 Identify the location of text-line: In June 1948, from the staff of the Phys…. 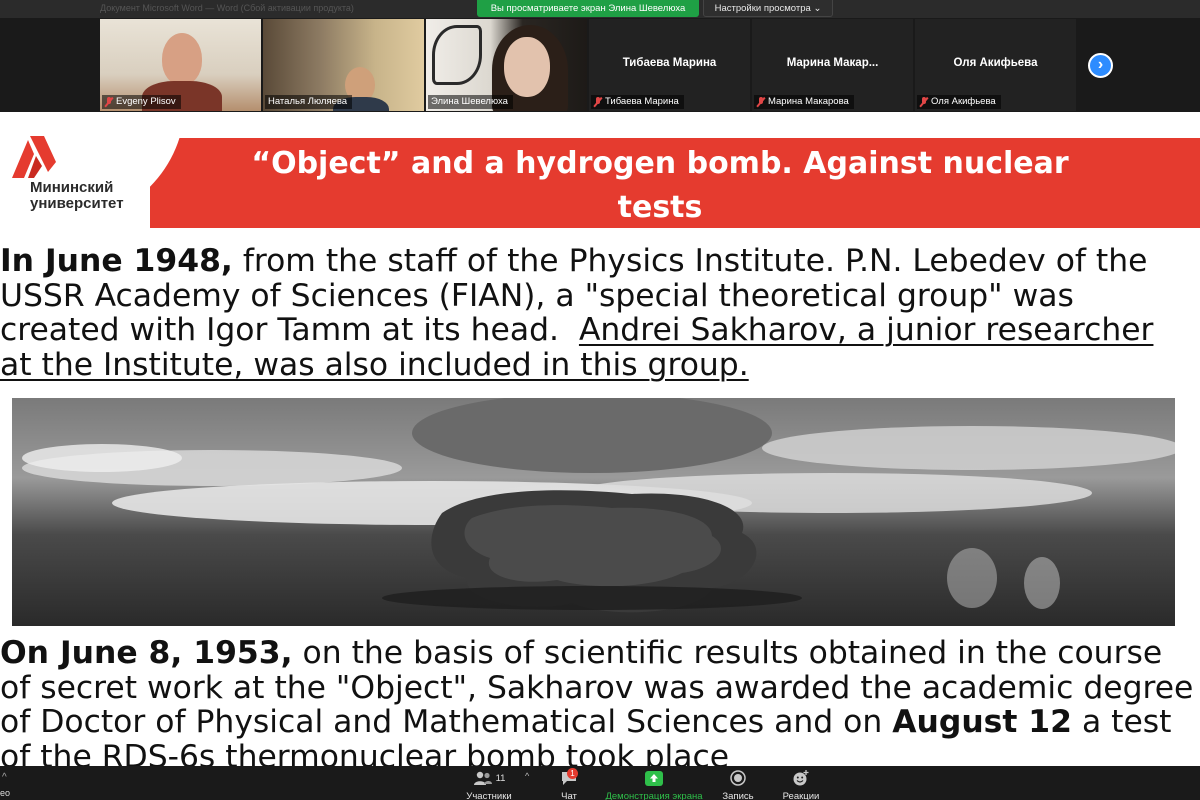
(600, 261).